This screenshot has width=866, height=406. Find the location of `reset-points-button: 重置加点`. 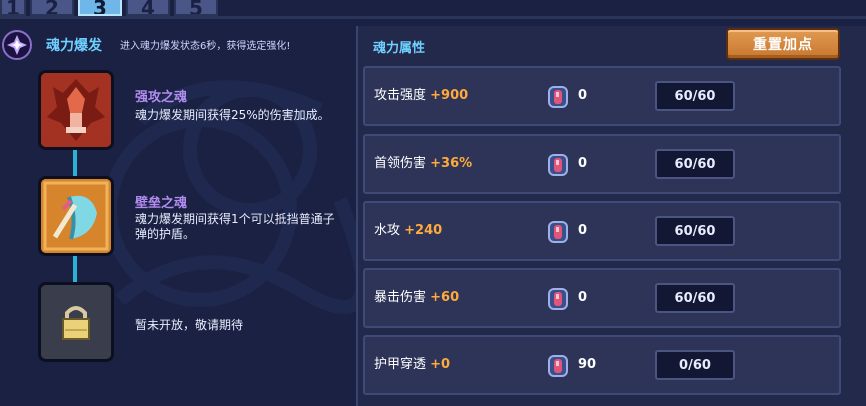

reset-points-button: 重置加点 is located at coordinates (783, 44).